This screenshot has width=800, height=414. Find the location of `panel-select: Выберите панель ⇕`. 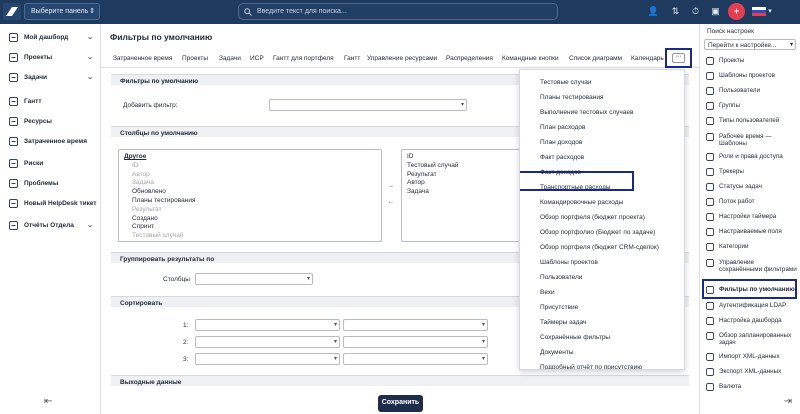

panel-select: Выберите панель ⇕ is located at coordinates (62, 11).